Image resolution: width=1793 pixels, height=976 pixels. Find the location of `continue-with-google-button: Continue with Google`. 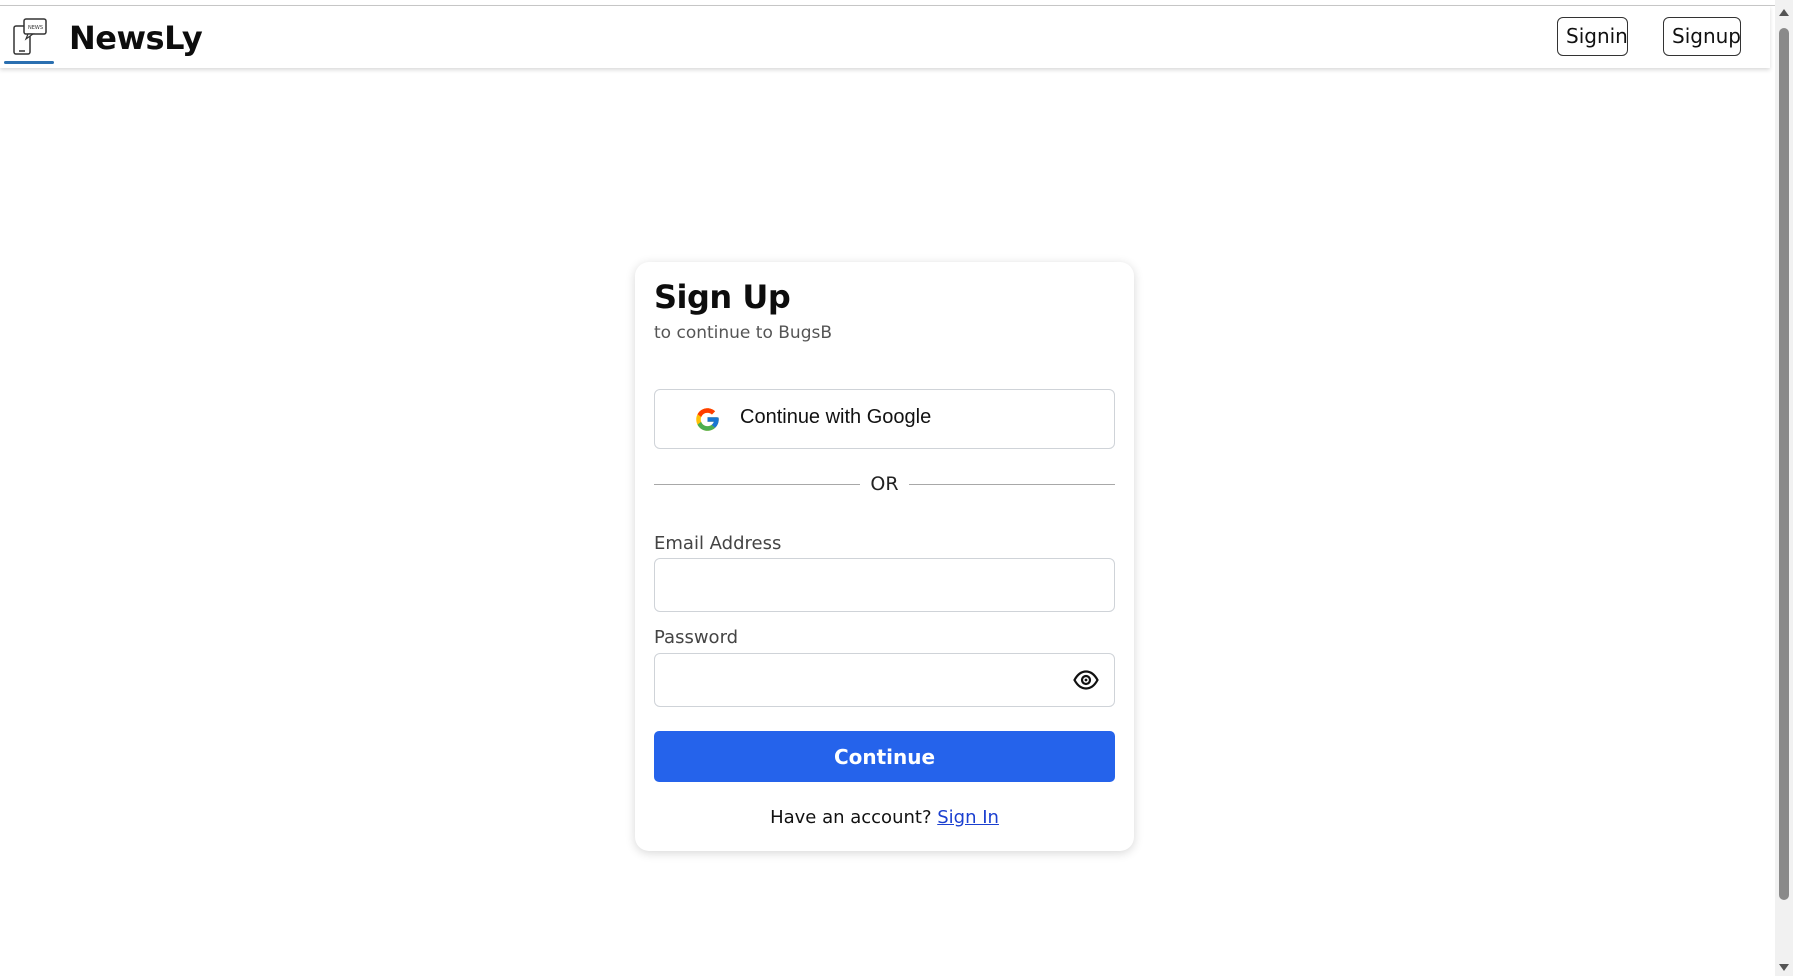

continue-with-google-button: Continue with Google is located at coordinates (884, 419).